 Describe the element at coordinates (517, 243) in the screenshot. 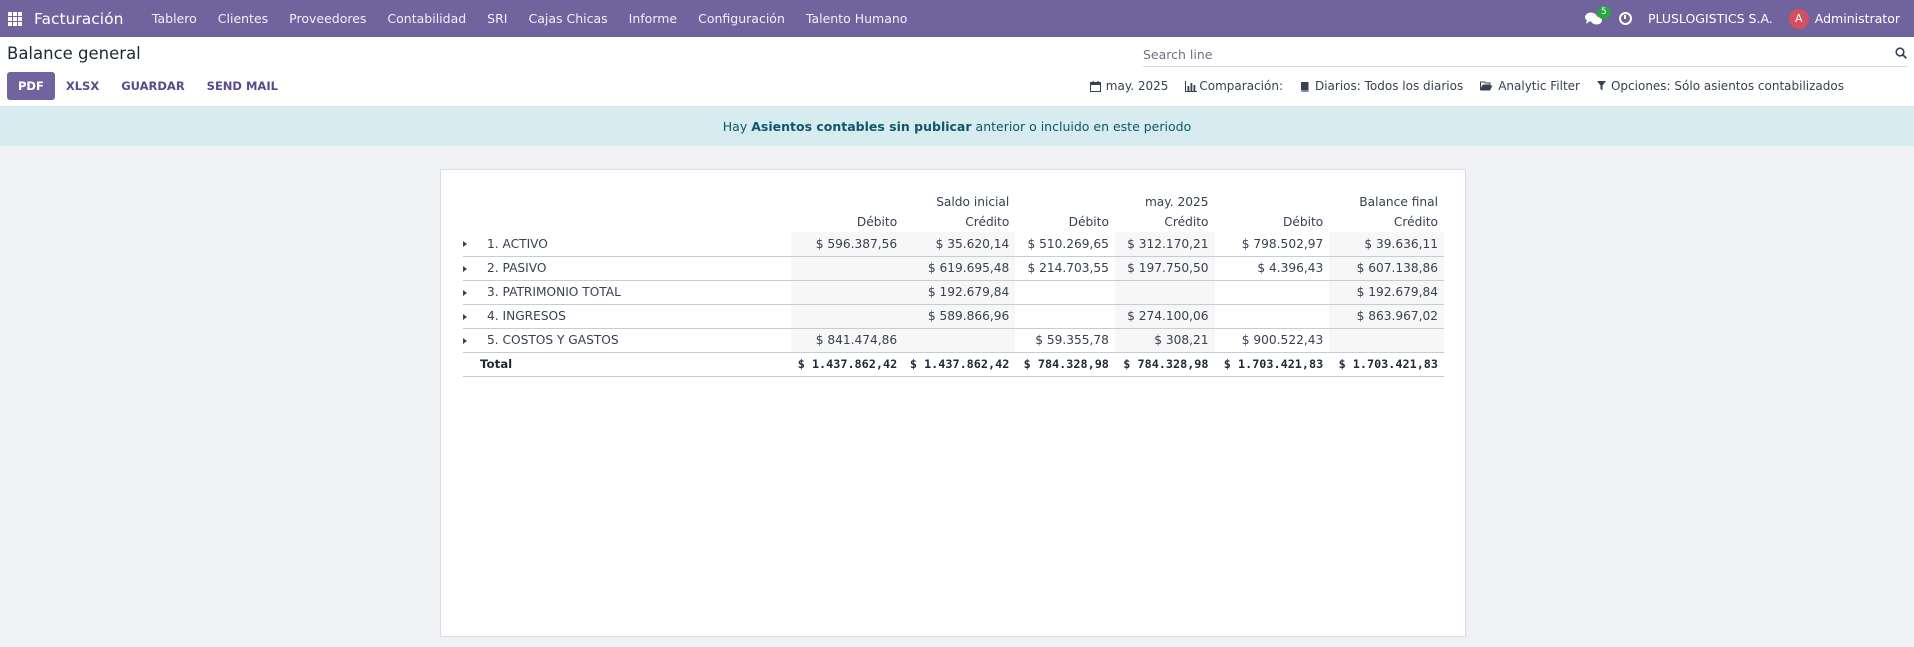

I see `account-group-name: 1. ACTIVO` at that location.